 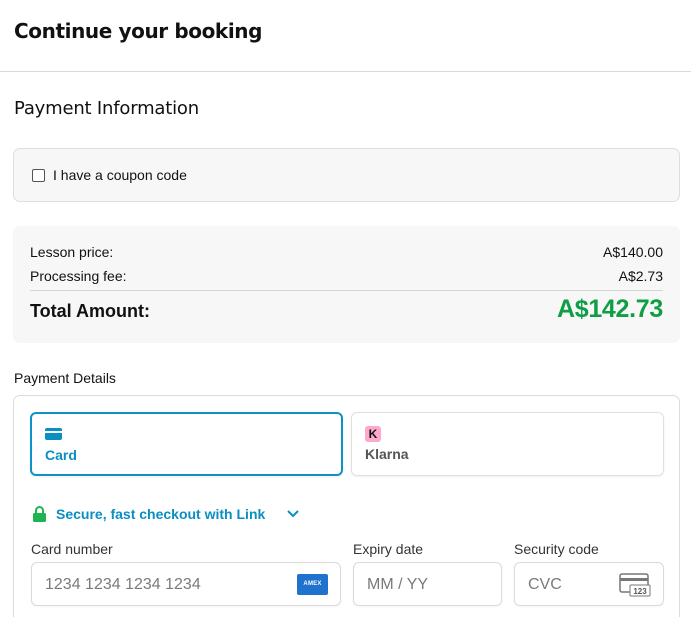 What do you see at coordinates (568, 585) in the screenshot?
I see `security-code-input` at bounding box center [568, 585].